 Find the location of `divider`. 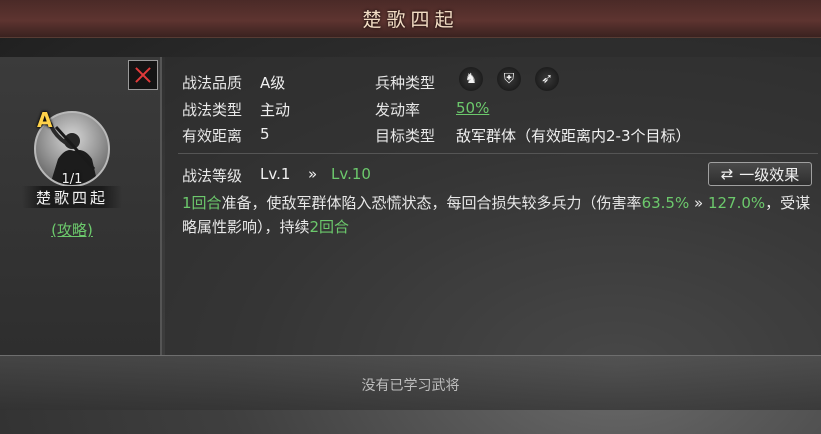

divider is located at coordinates (498, 153).